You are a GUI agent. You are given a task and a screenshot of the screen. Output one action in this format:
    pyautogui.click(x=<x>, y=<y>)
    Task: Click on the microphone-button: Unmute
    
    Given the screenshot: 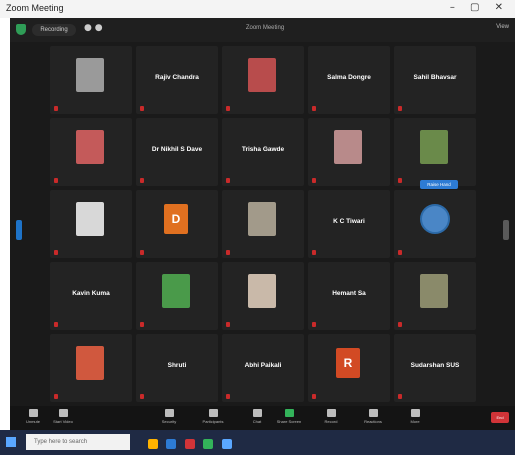 What is the action you would take?
    pyautogui.click(x=33, y=419)
    